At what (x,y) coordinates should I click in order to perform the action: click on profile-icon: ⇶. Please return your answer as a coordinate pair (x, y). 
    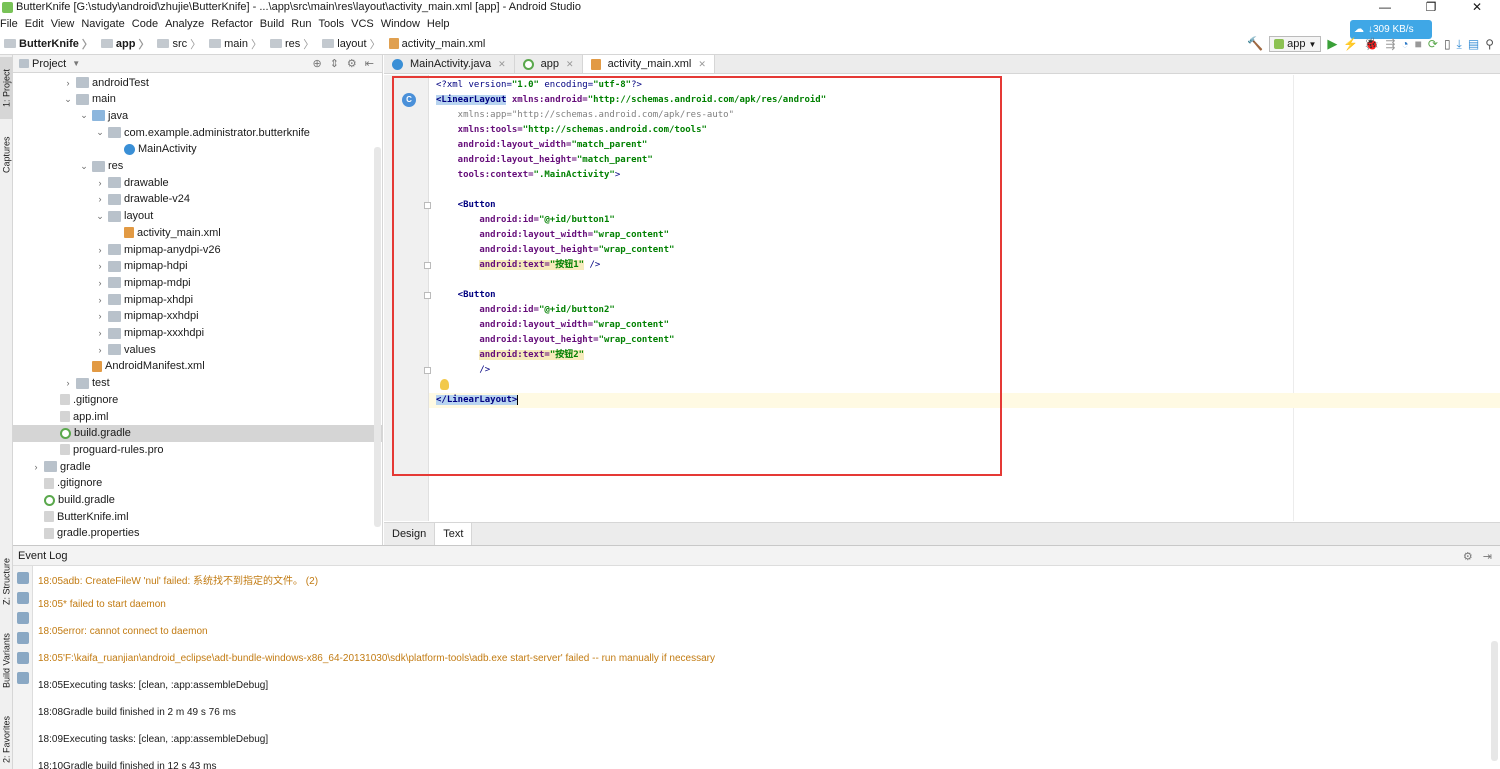
    Looking at the image, I should click on (1390, 44).